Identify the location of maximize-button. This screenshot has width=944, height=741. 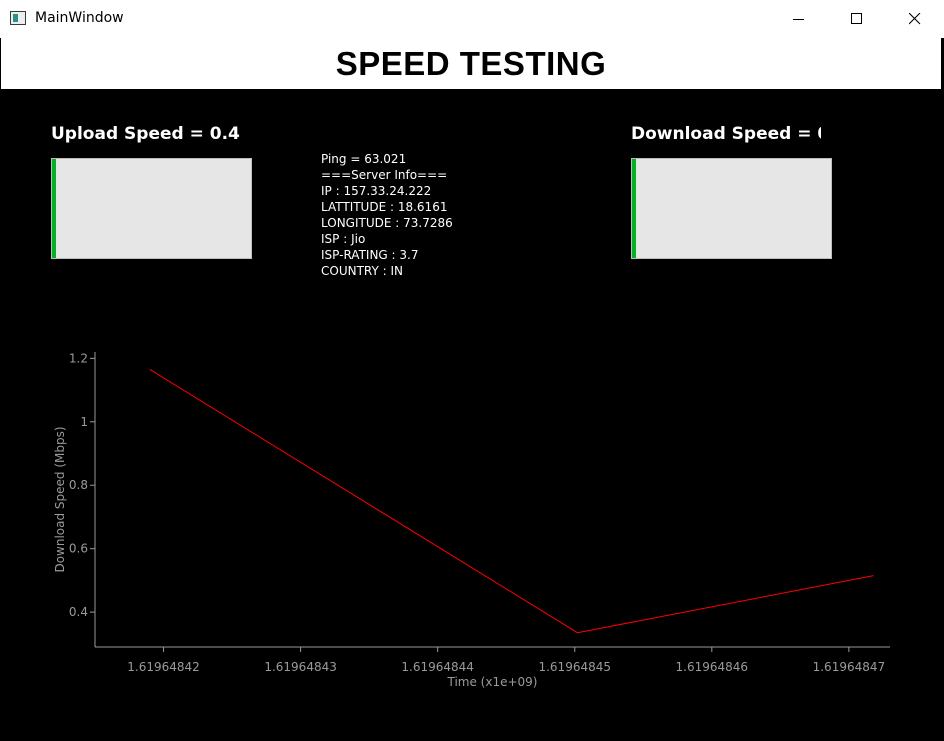
(857, 19).